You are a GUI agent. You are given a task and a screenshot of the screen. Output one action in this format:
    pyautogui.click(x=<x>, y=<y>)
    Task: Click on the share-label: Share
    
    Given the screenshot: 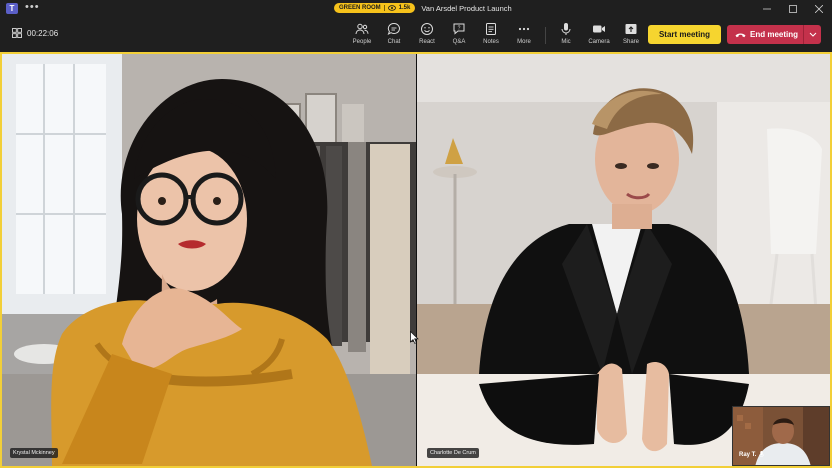 What is the action you would take?
    pyautogui.click(x=630, y=42)
    